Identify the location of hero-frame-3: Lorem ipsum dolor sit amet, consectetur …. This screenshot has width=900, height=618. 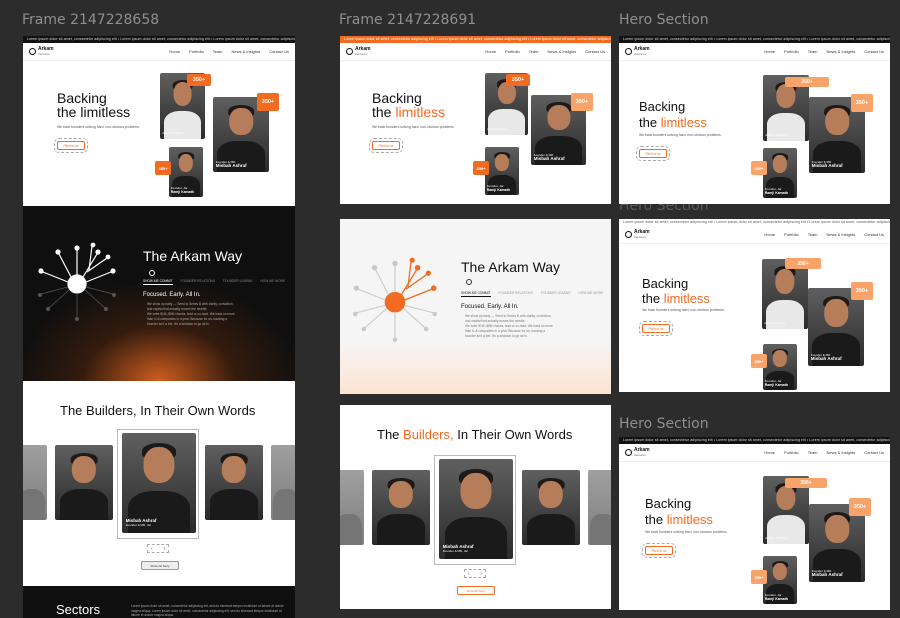
(754, 523).